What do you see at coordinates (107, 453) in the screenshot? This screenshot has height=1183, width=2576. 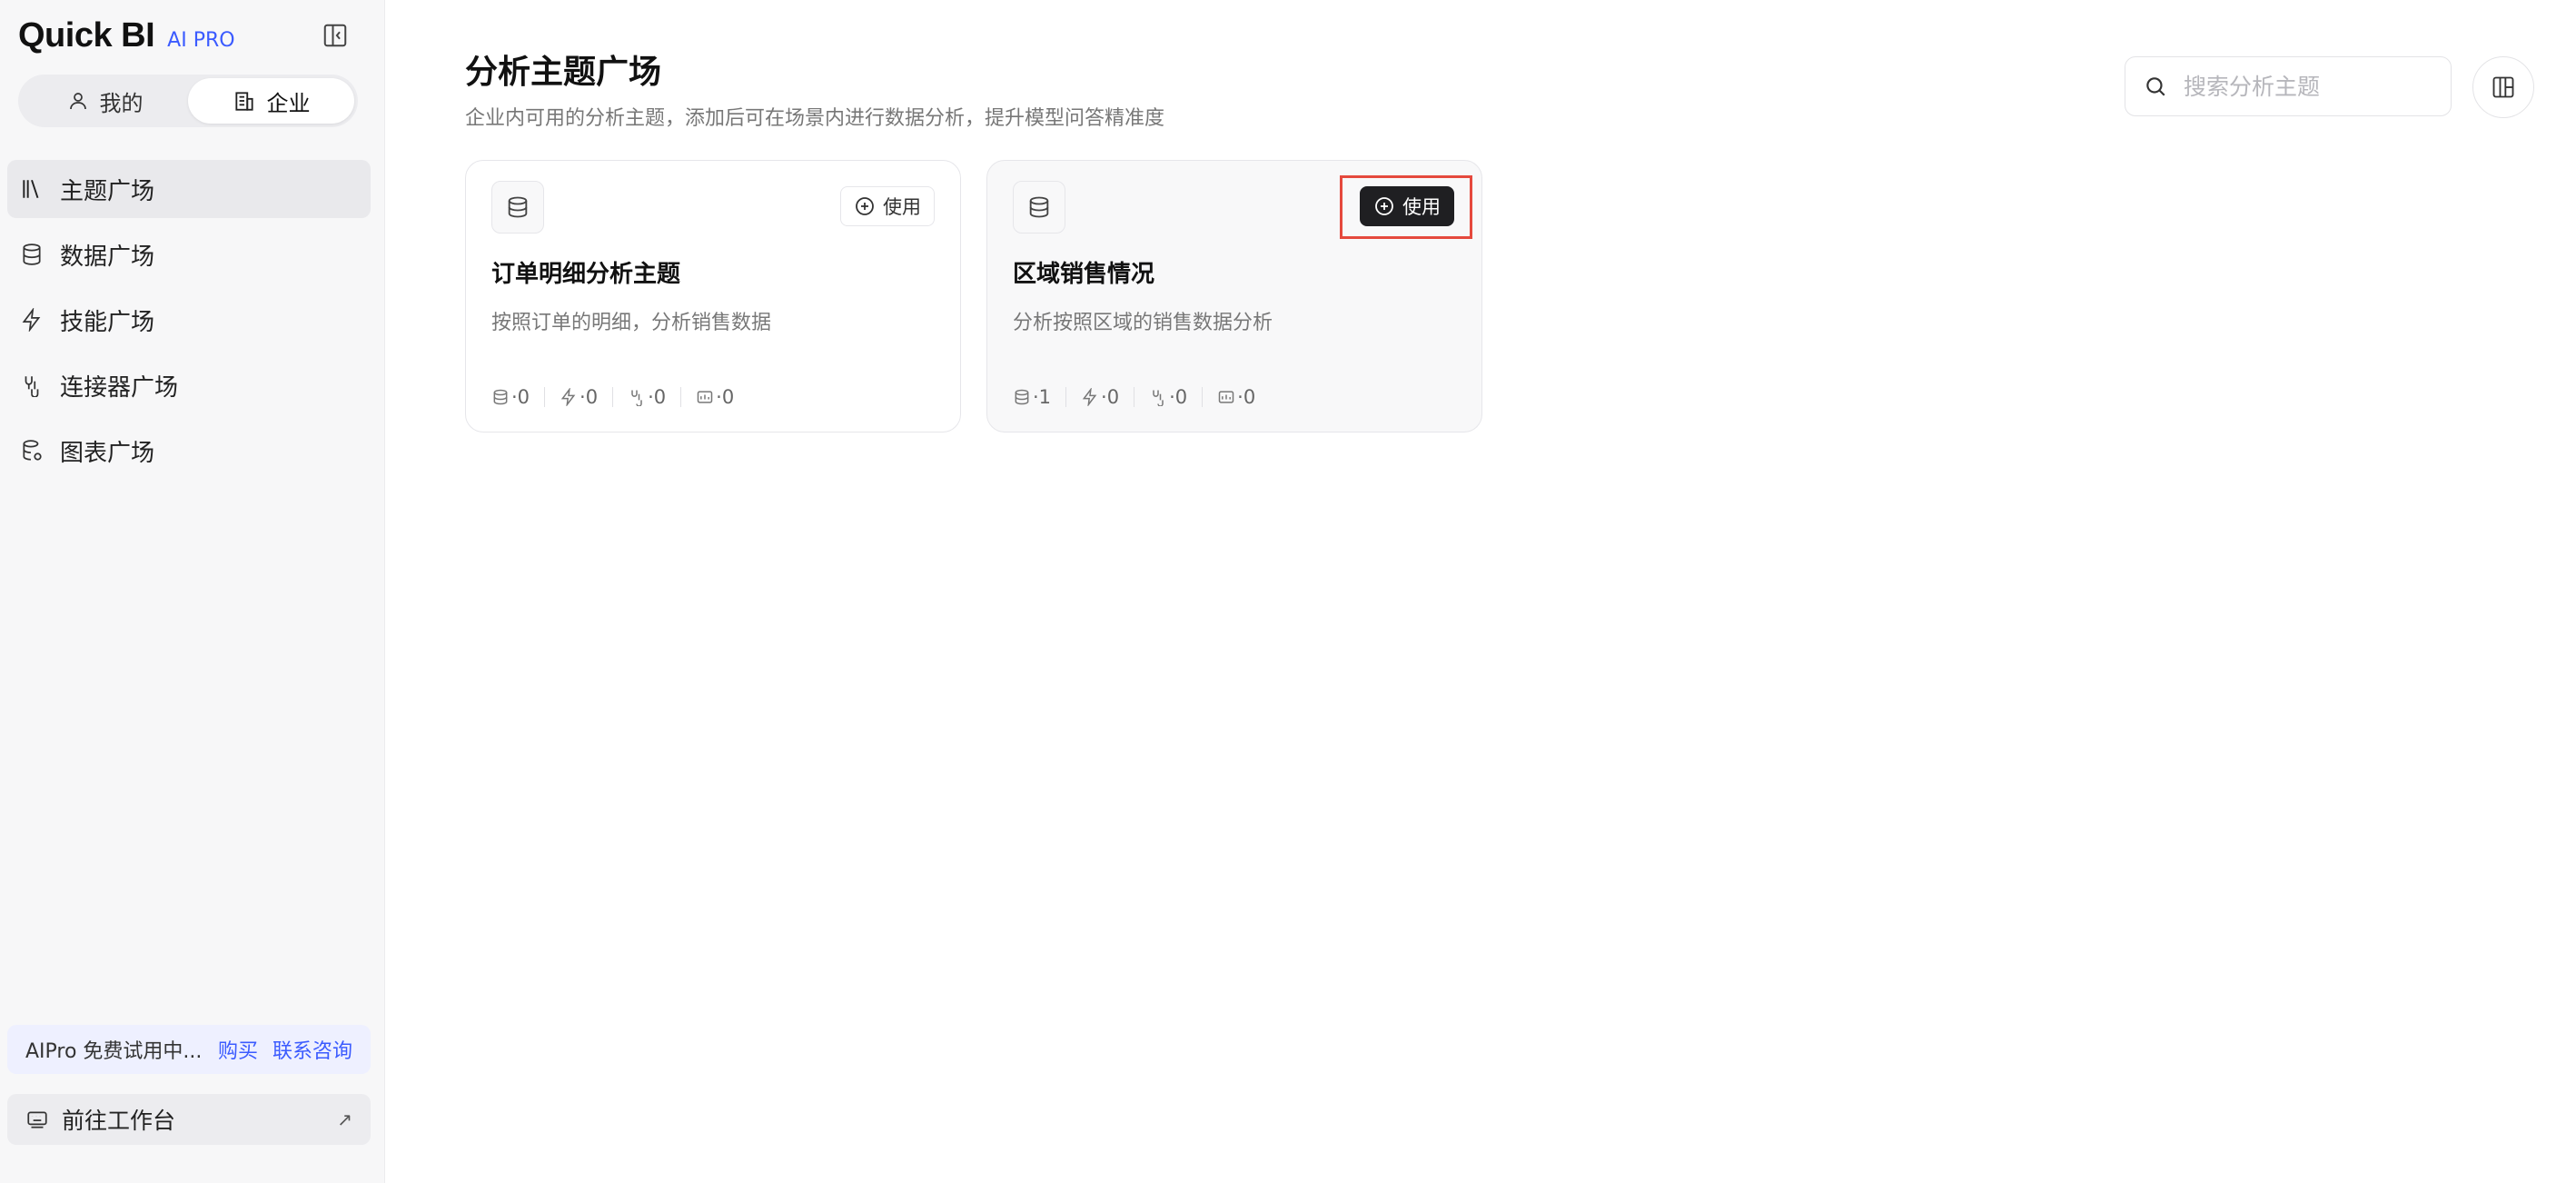 I see `sidebar-item-label: 图表广场` at bounding box center [107, 453].